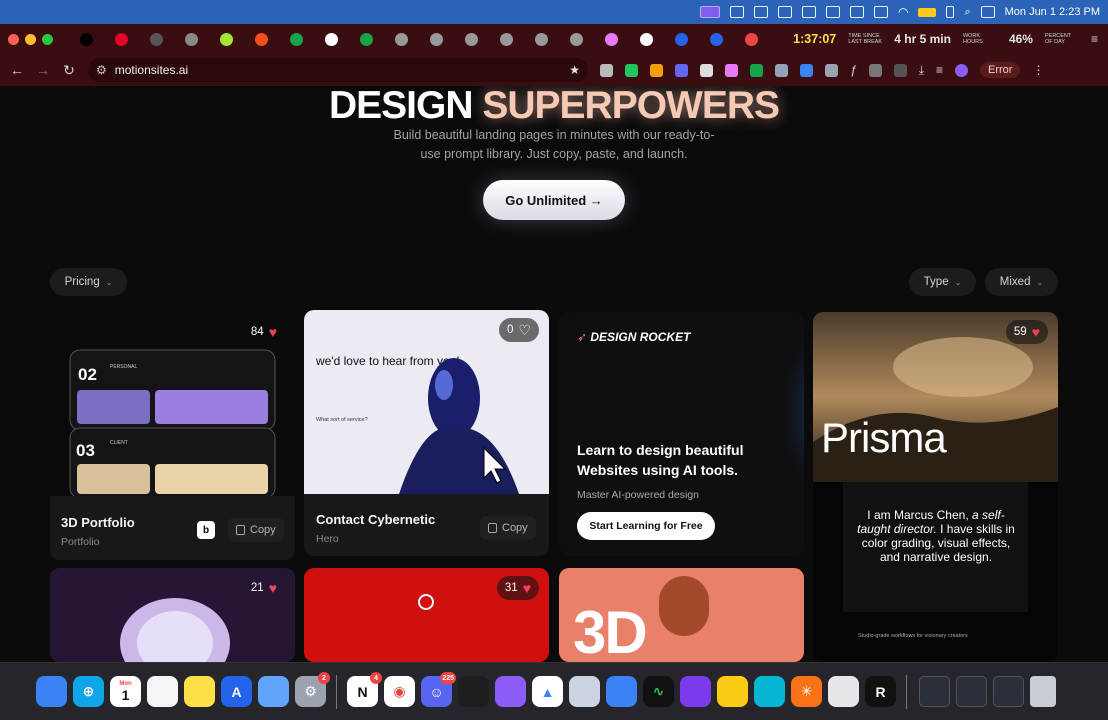  What do you see at coordinates (88, 282) in the screenshot?
I see `pricing-filter: Pricing ⌄` at bounding box center [88, 282].